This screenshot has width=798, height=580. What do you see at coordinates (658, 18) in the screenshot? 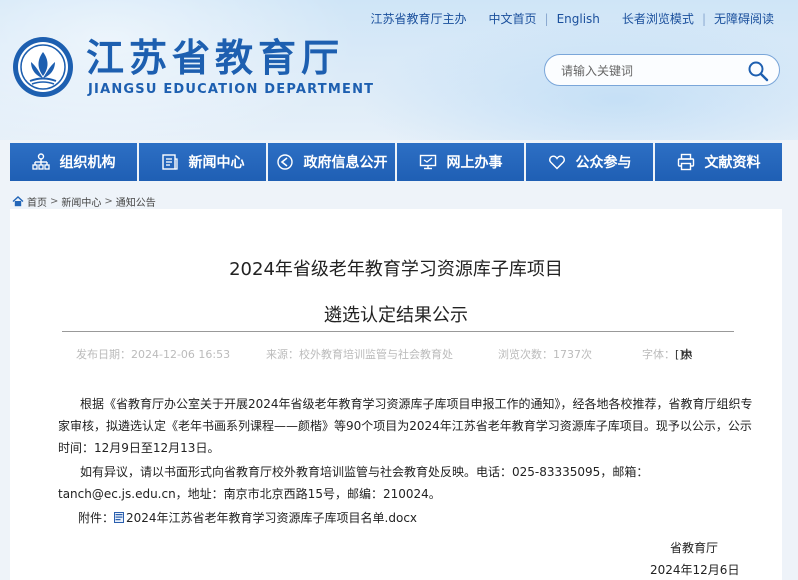
I see `elder-mode-link: 长者浏览模式` at bounding box center [658, 18].